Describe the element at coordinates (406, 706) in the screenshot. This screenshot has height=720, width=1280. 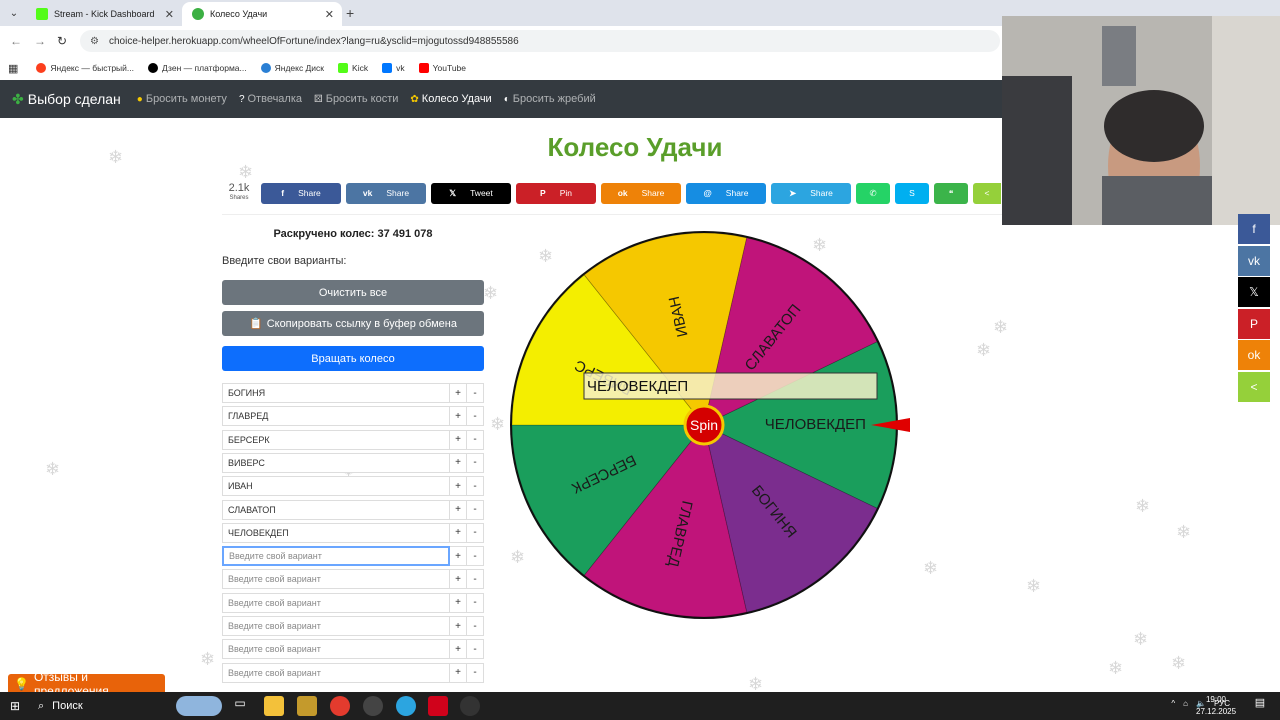
I see `telegram-app-icon` at that location.